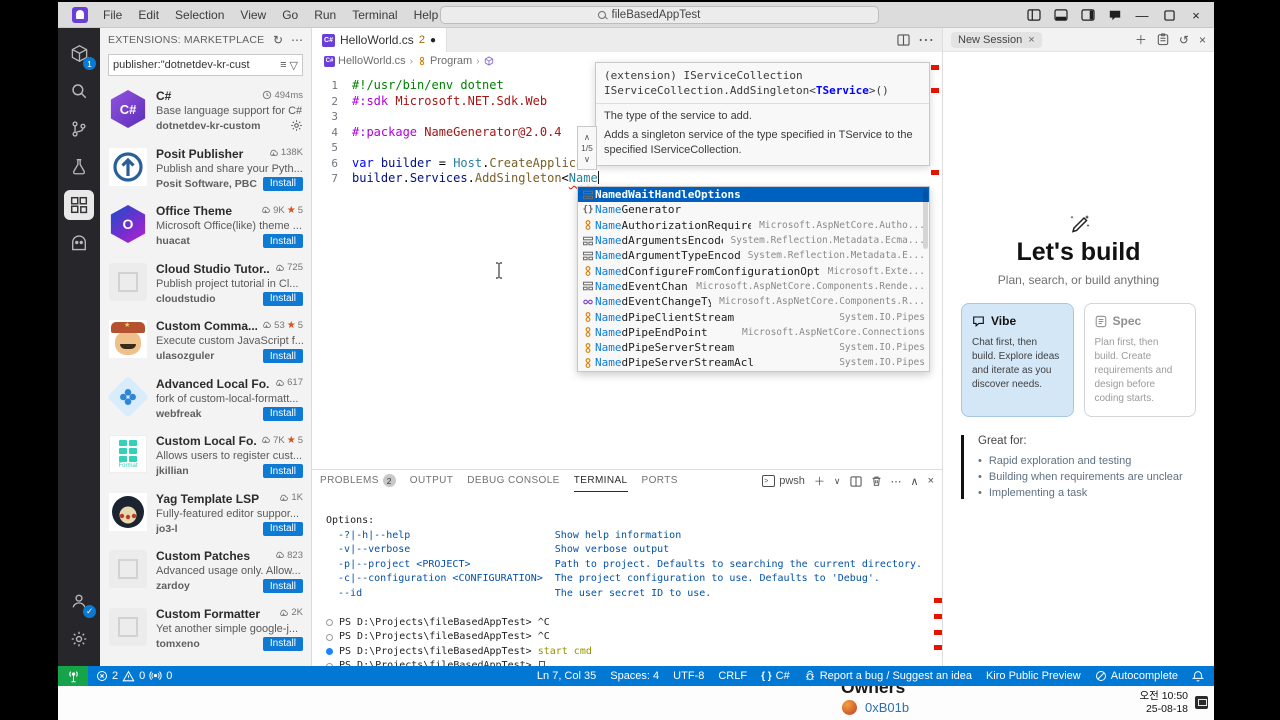 The width and height of the screenshot is (1280, 720). I want to click on status-autocomplete: Autocomplete, so click(1136, 676).